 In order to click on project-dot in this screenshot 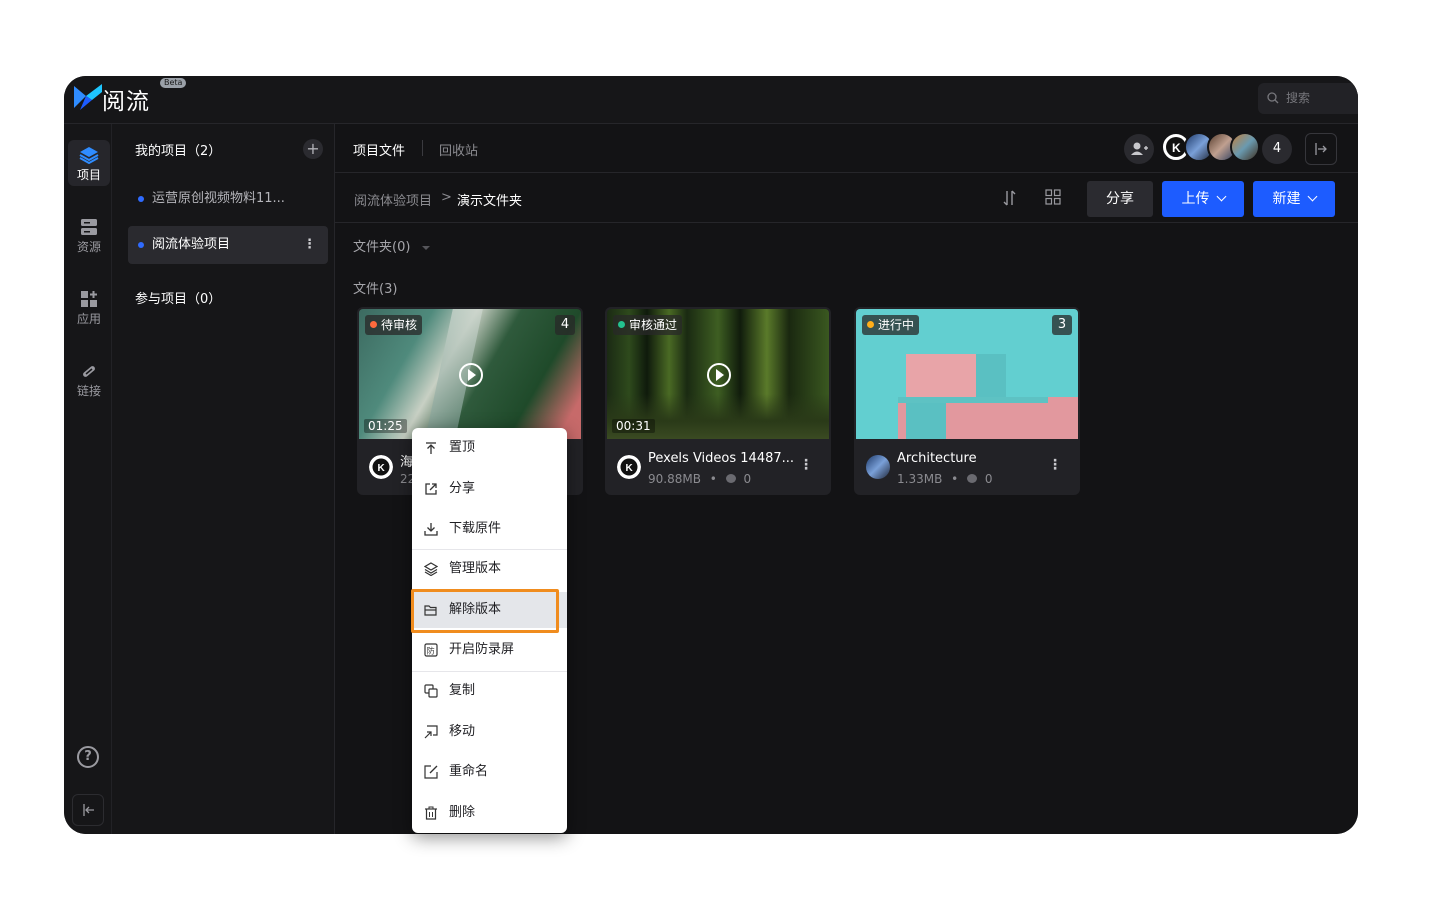, I will do `click(141, 199)`.